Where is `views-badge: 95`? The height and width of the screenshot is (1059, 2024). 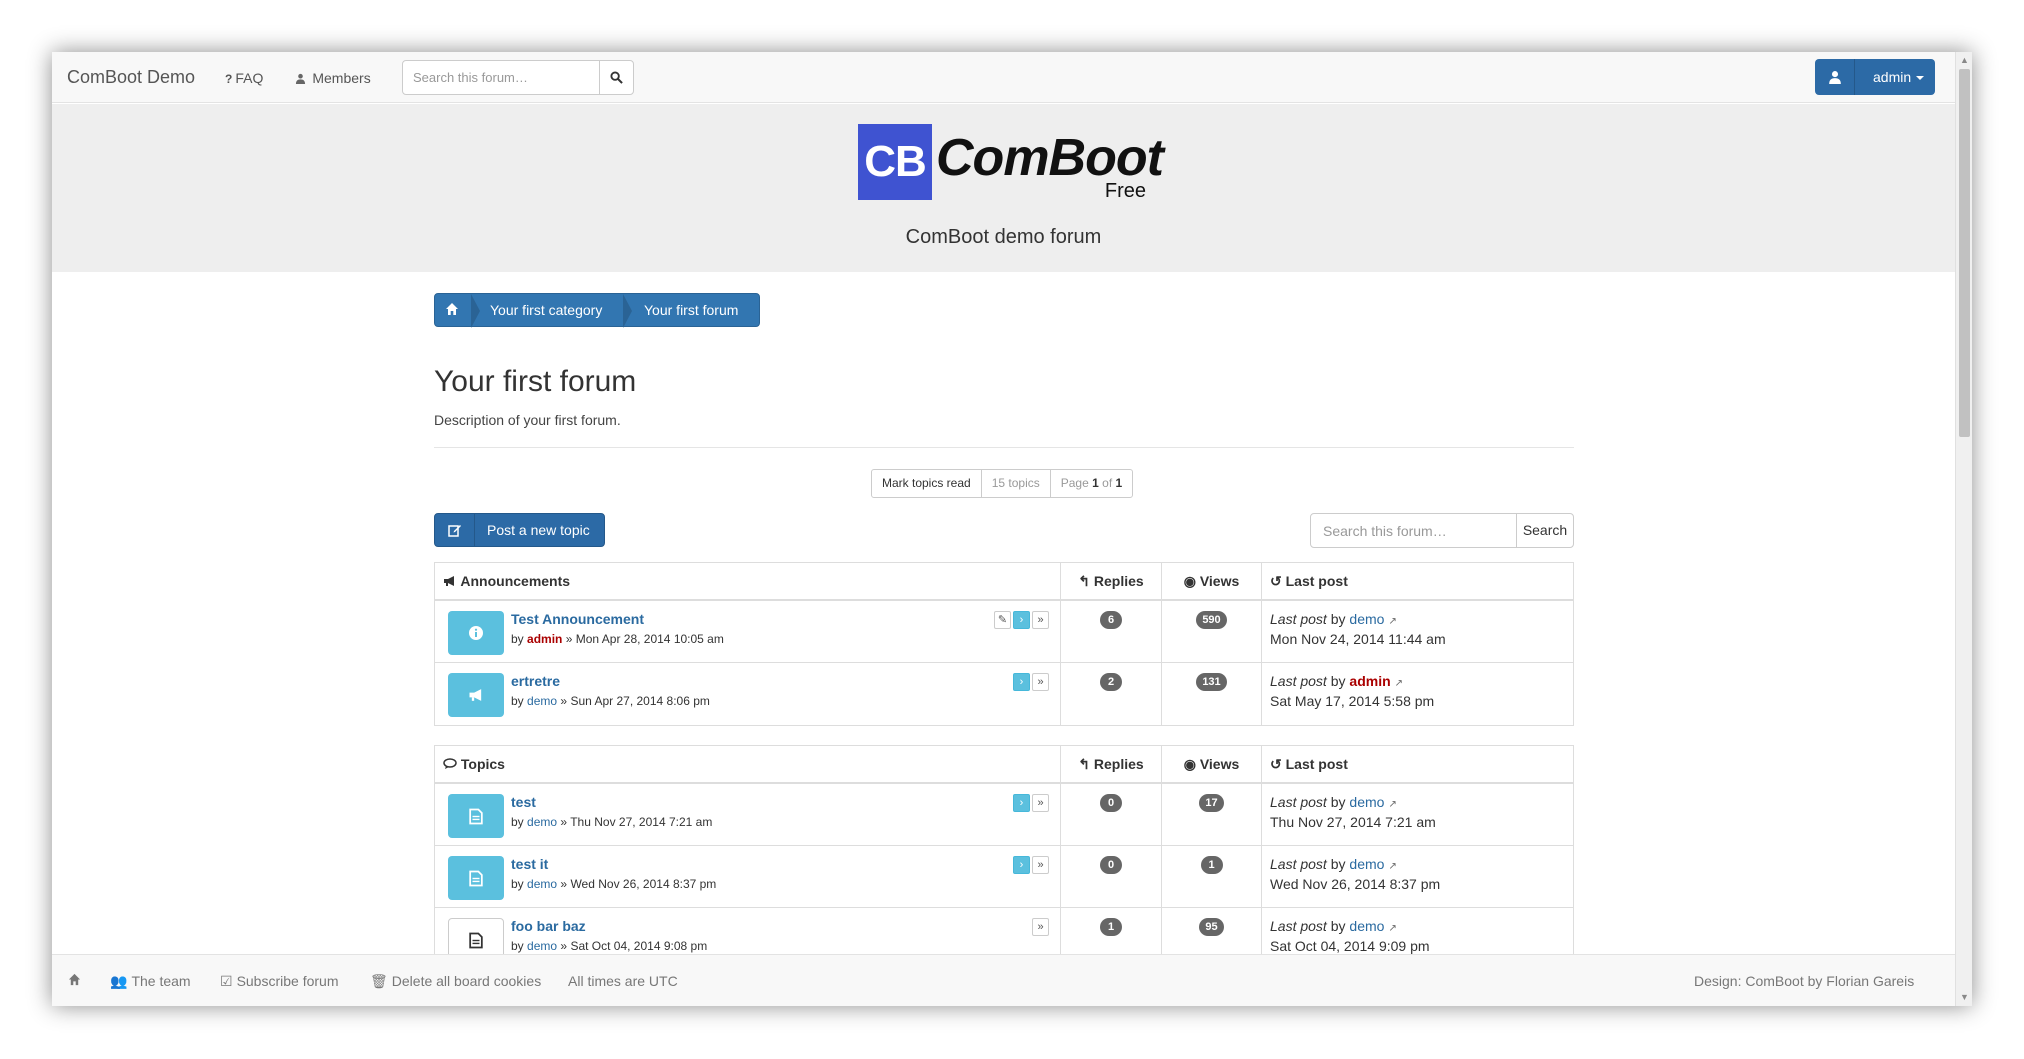 views-badge: 95 is located at coordinates (1211, 927).